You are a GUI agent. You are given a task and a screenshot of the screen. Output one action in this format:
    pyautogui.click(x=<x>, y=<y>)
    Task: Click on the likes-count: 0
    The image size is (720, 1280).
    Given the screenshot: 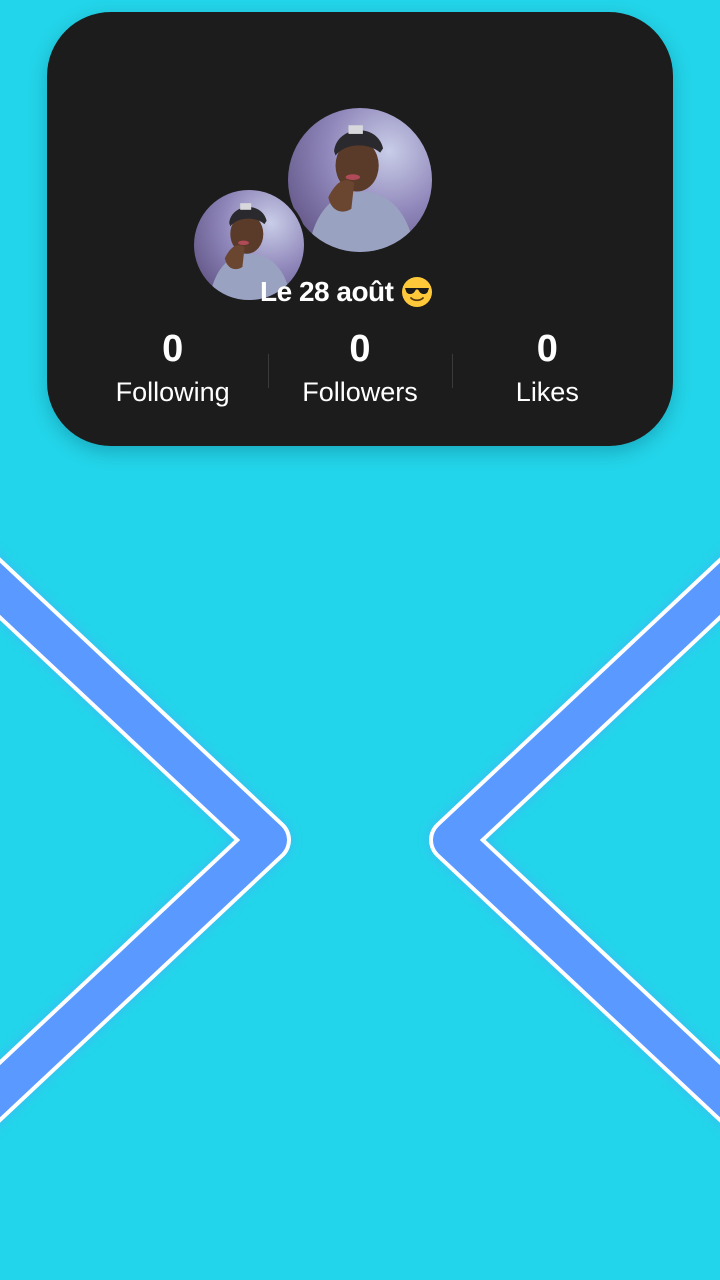 What is the action you would take?
    pyautogui.click(x=547, y=349)
    